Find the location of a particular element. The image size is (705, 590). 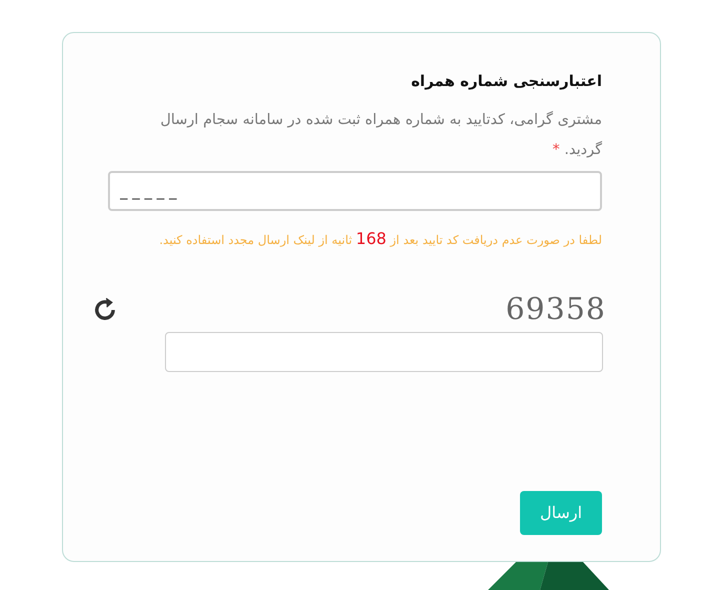

submit-button: ارسال is located at coordinates (561, 513).